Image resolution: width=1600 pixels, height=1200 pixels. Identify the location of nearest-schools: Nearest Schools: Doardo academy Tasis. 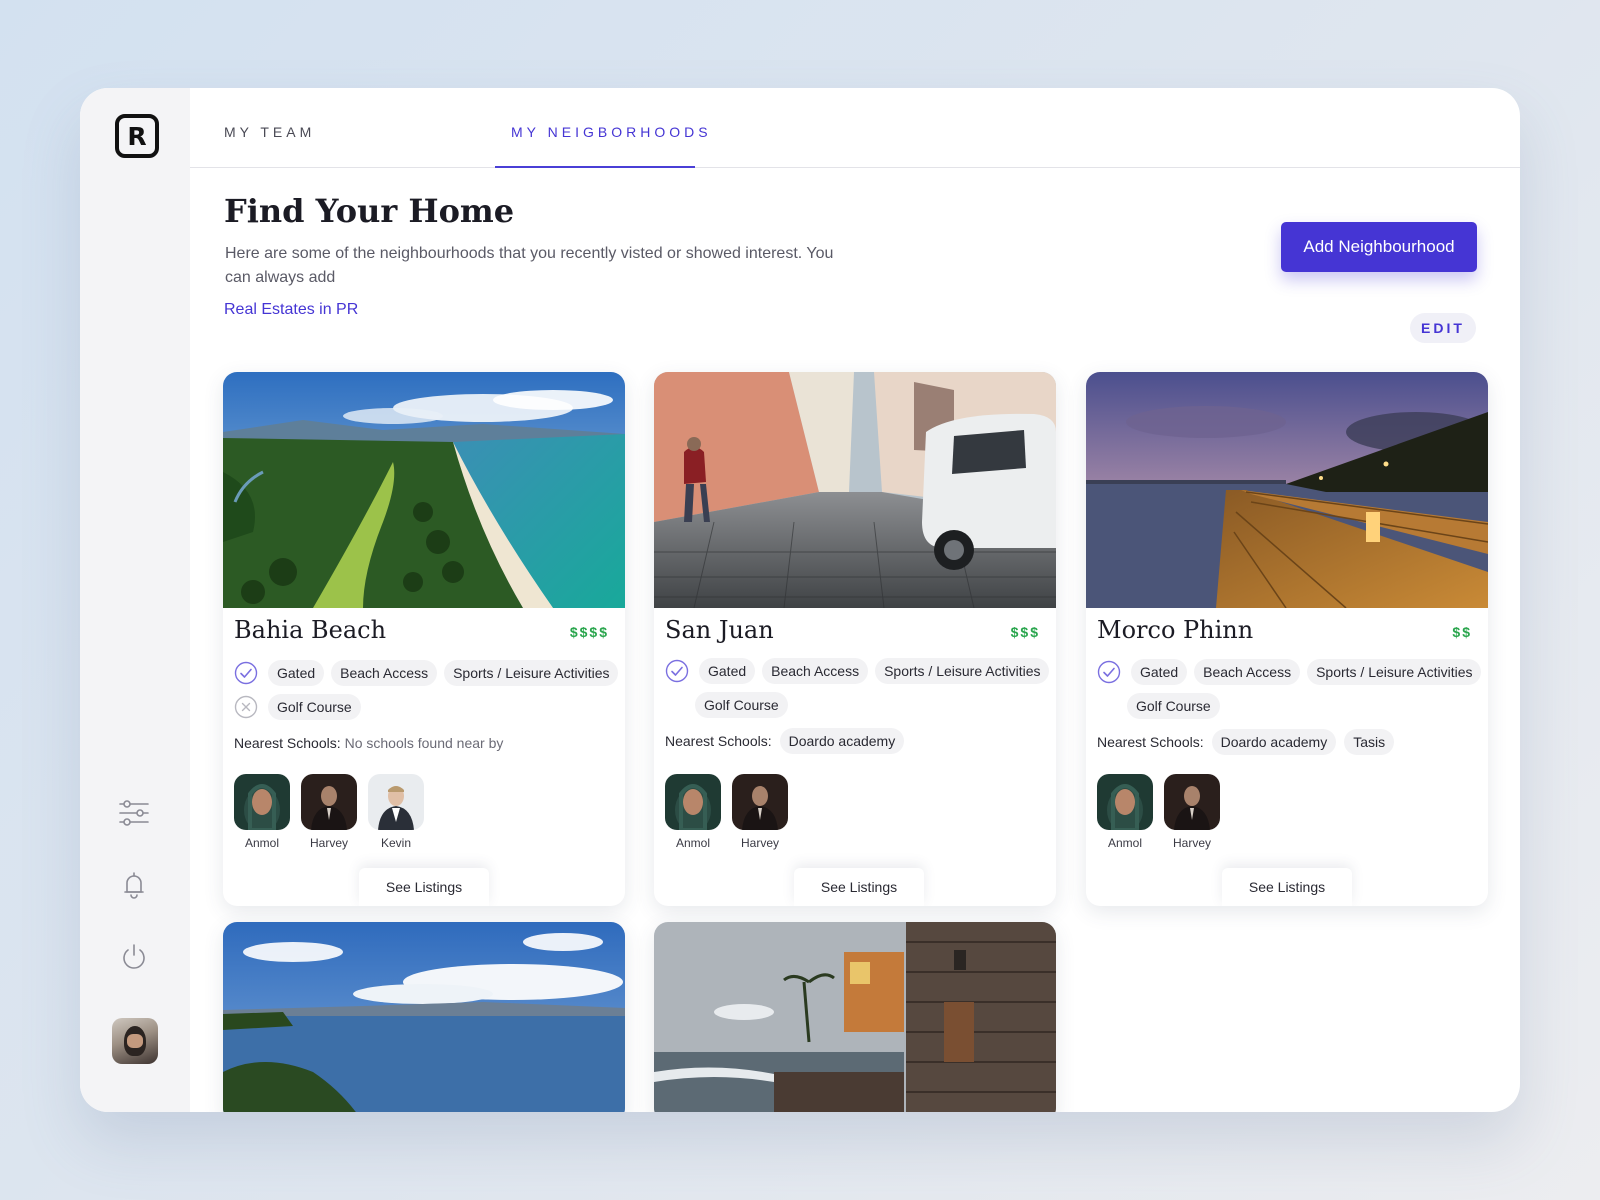
(1246, 742).